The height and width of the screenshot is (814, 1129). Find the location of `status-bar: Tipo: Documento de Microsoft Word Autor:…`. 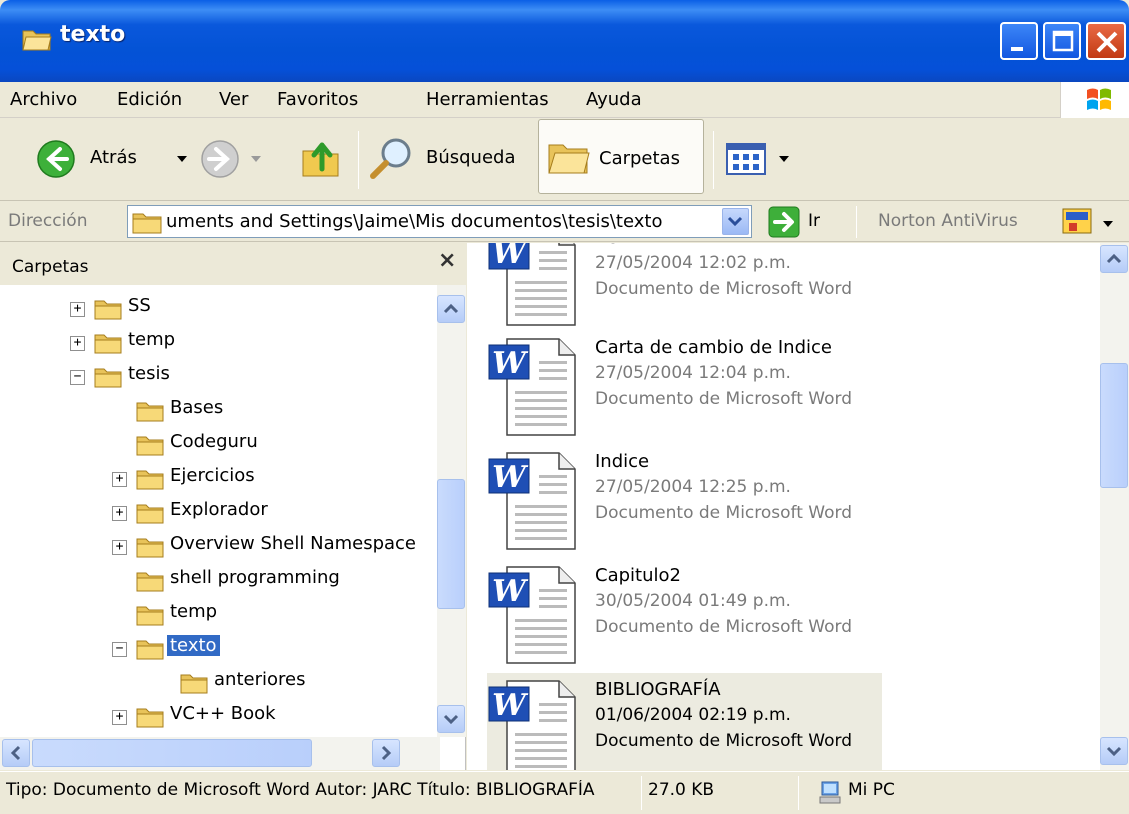

status-bar: Tipo: Documento de Microsoft Word Autor:… is located at coordinates (564, 792).